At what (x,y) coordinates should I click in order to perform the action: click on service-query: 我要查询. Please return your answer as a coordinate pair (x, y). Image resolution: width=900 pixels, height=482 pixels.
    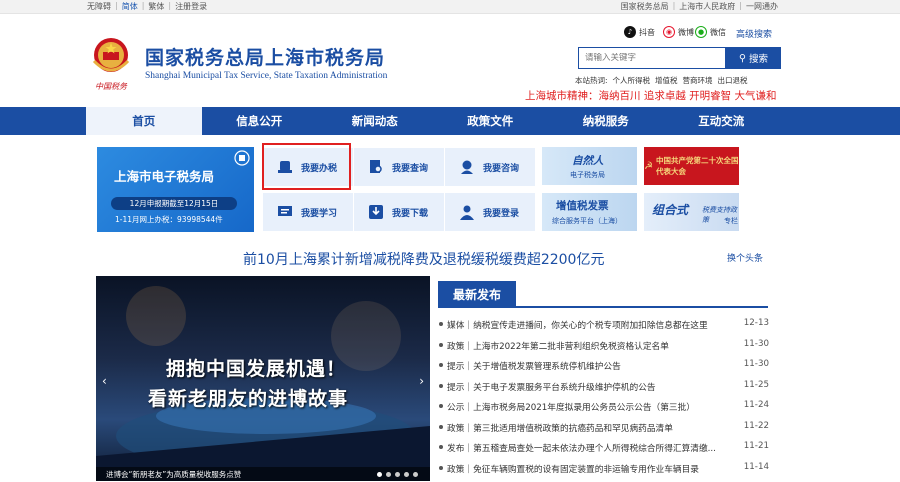
    Looking at the image, I should click on (399, 167).